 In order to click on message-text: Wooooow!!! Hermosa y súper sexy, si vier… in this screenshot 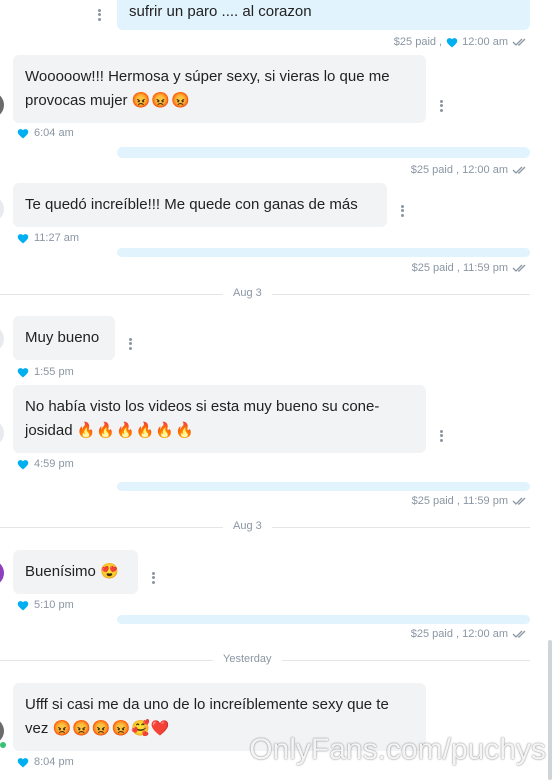, I will do `click(207, 76)`.